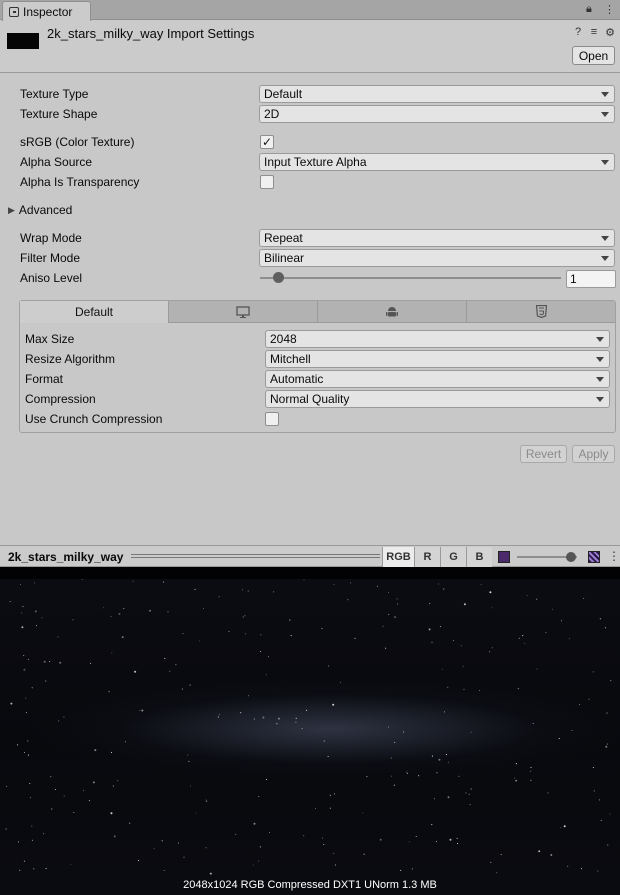 The height and width of the screenshot is (895, 620). Describe the element at coordinates (255, 556) in the screenshot. I see `preview-drag-handle` at that location.